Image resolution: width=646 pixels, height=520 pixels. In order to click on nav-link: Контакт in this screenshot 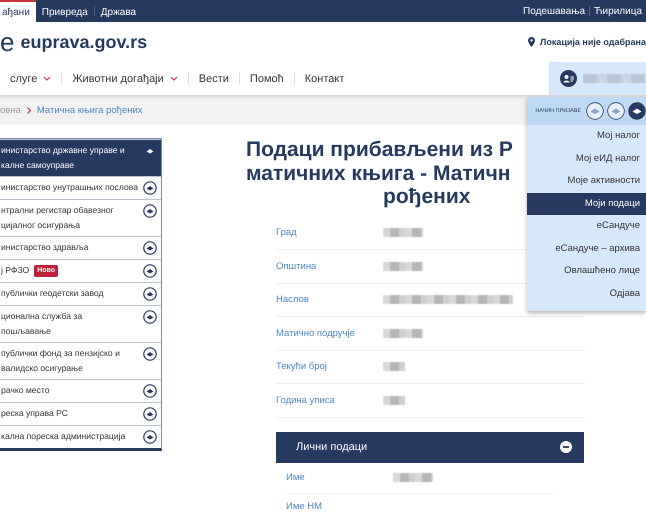, I will do `click(324, 78)`.